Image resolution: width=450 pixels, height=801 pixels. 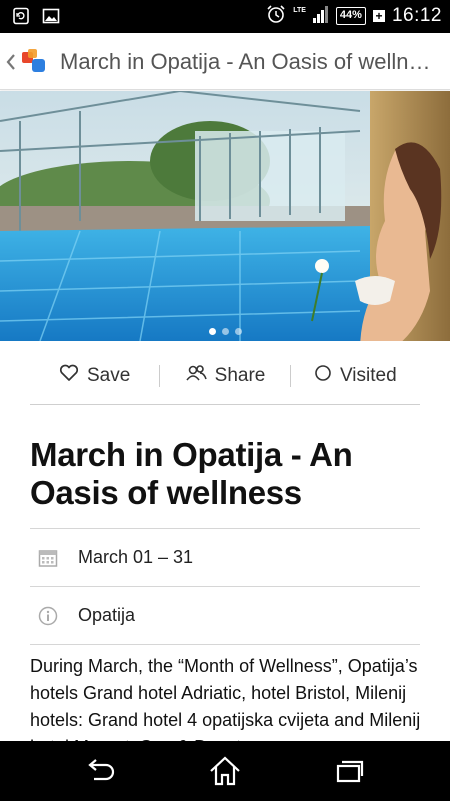 What do you see at coordinates (11, 62) in the screenshot?
I see `back-chevron-icon` at bounding box center [11, 62].